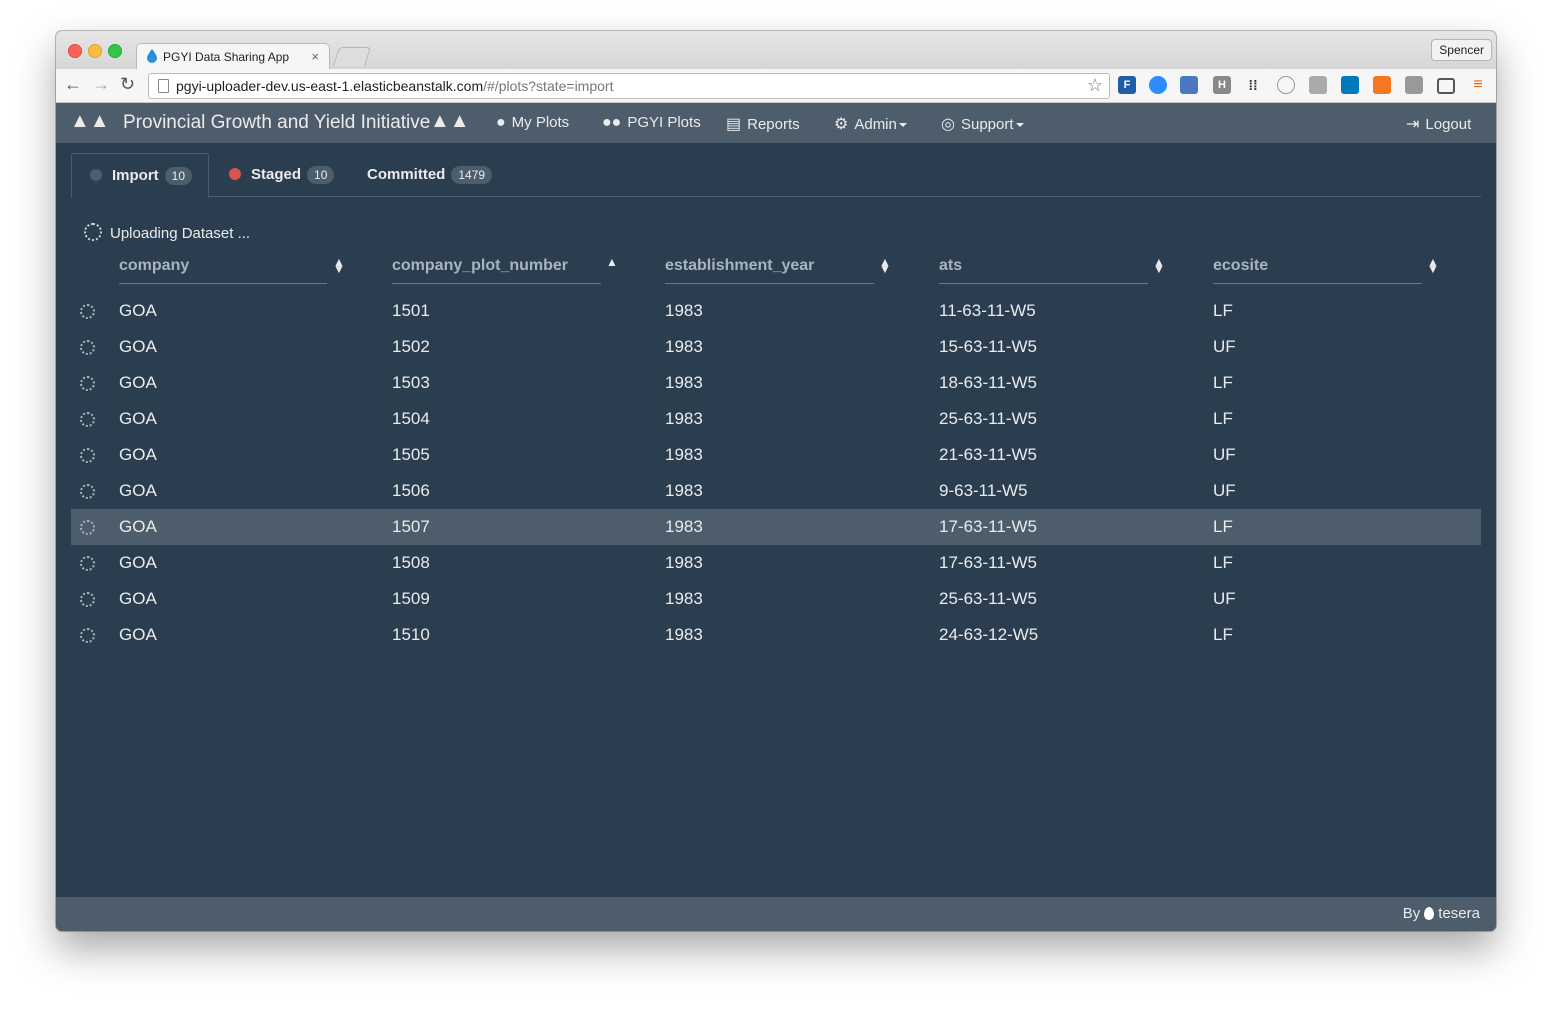 The width and height of the screenshot is (1552, 1012). I want to click on reload-icon: ↻, so click(127, 84).